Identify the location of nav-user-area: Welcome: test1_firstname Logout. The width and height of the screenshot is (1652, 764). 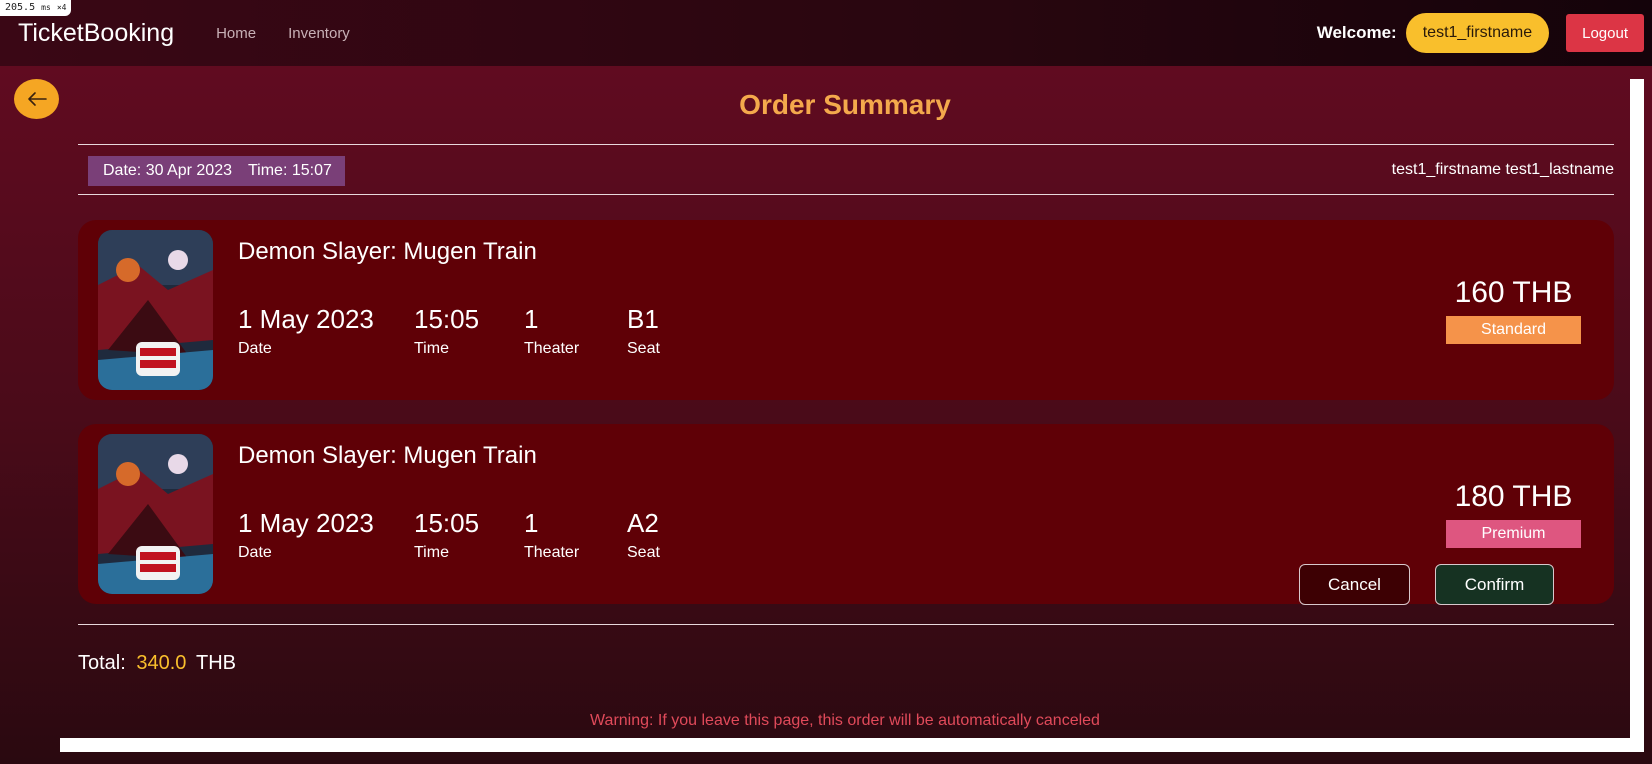
(1480, 33).